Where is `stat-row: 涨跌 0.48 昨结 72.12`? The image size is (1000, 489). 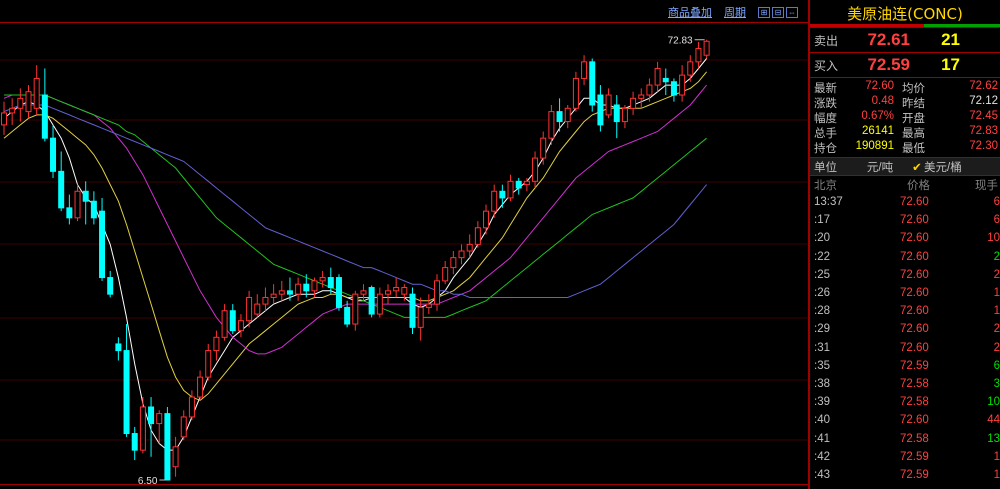
stat-row: 涨跌 0.48 昨结 72.12 is located at coordinates (905, 102).